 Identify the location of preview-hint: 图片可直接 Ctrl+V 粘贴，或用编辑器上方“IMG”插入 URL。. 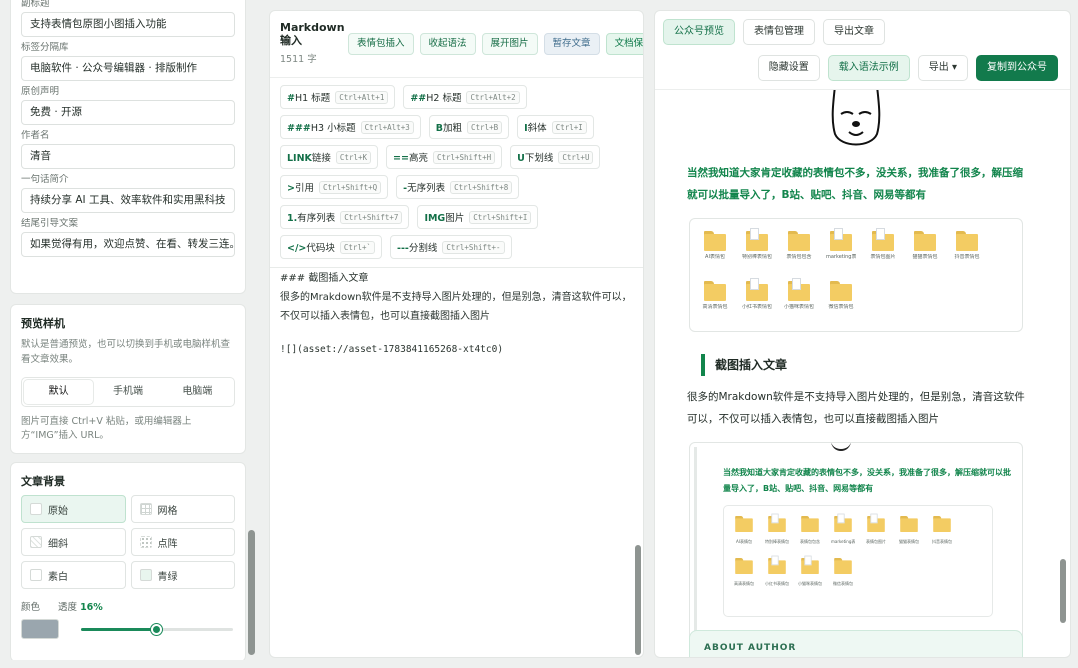
(106, 428).